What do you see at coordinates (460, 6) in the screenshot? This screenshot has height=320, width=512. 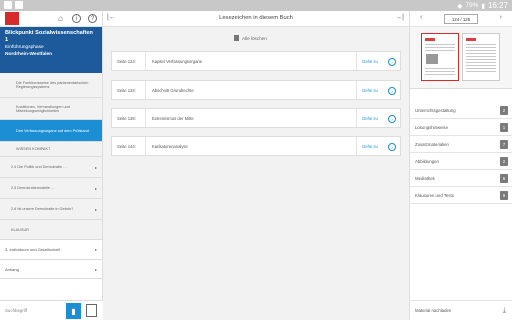 I see `wifi-icon: ◆` at bounding box center [460, 6].